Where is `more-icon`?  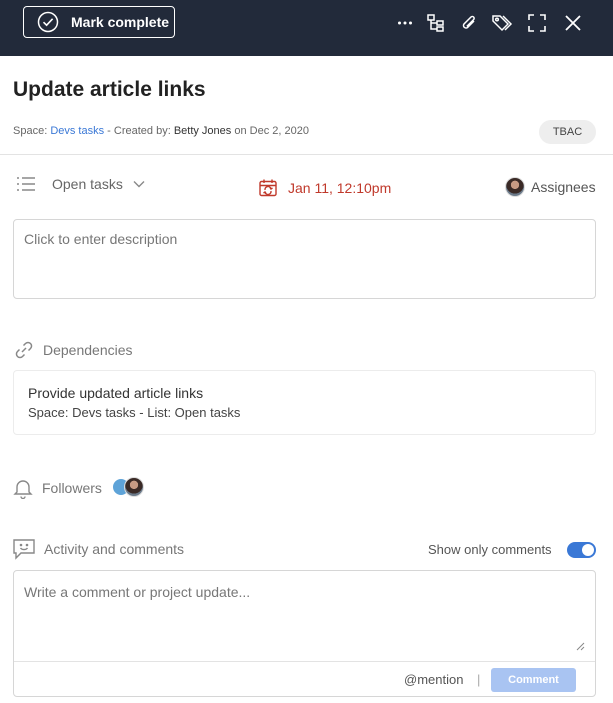
more-icon is located at coordinates (405, 23).